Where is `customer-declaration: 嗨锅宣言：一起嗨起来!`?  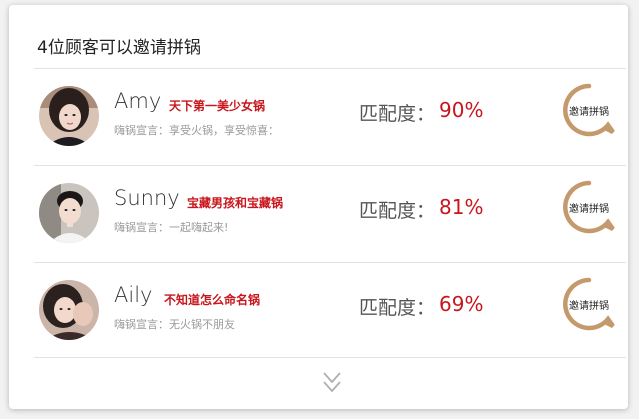 customer-declaration: 嗨锅宣言：一起嗨起来! is located at coordinates (171, 227).